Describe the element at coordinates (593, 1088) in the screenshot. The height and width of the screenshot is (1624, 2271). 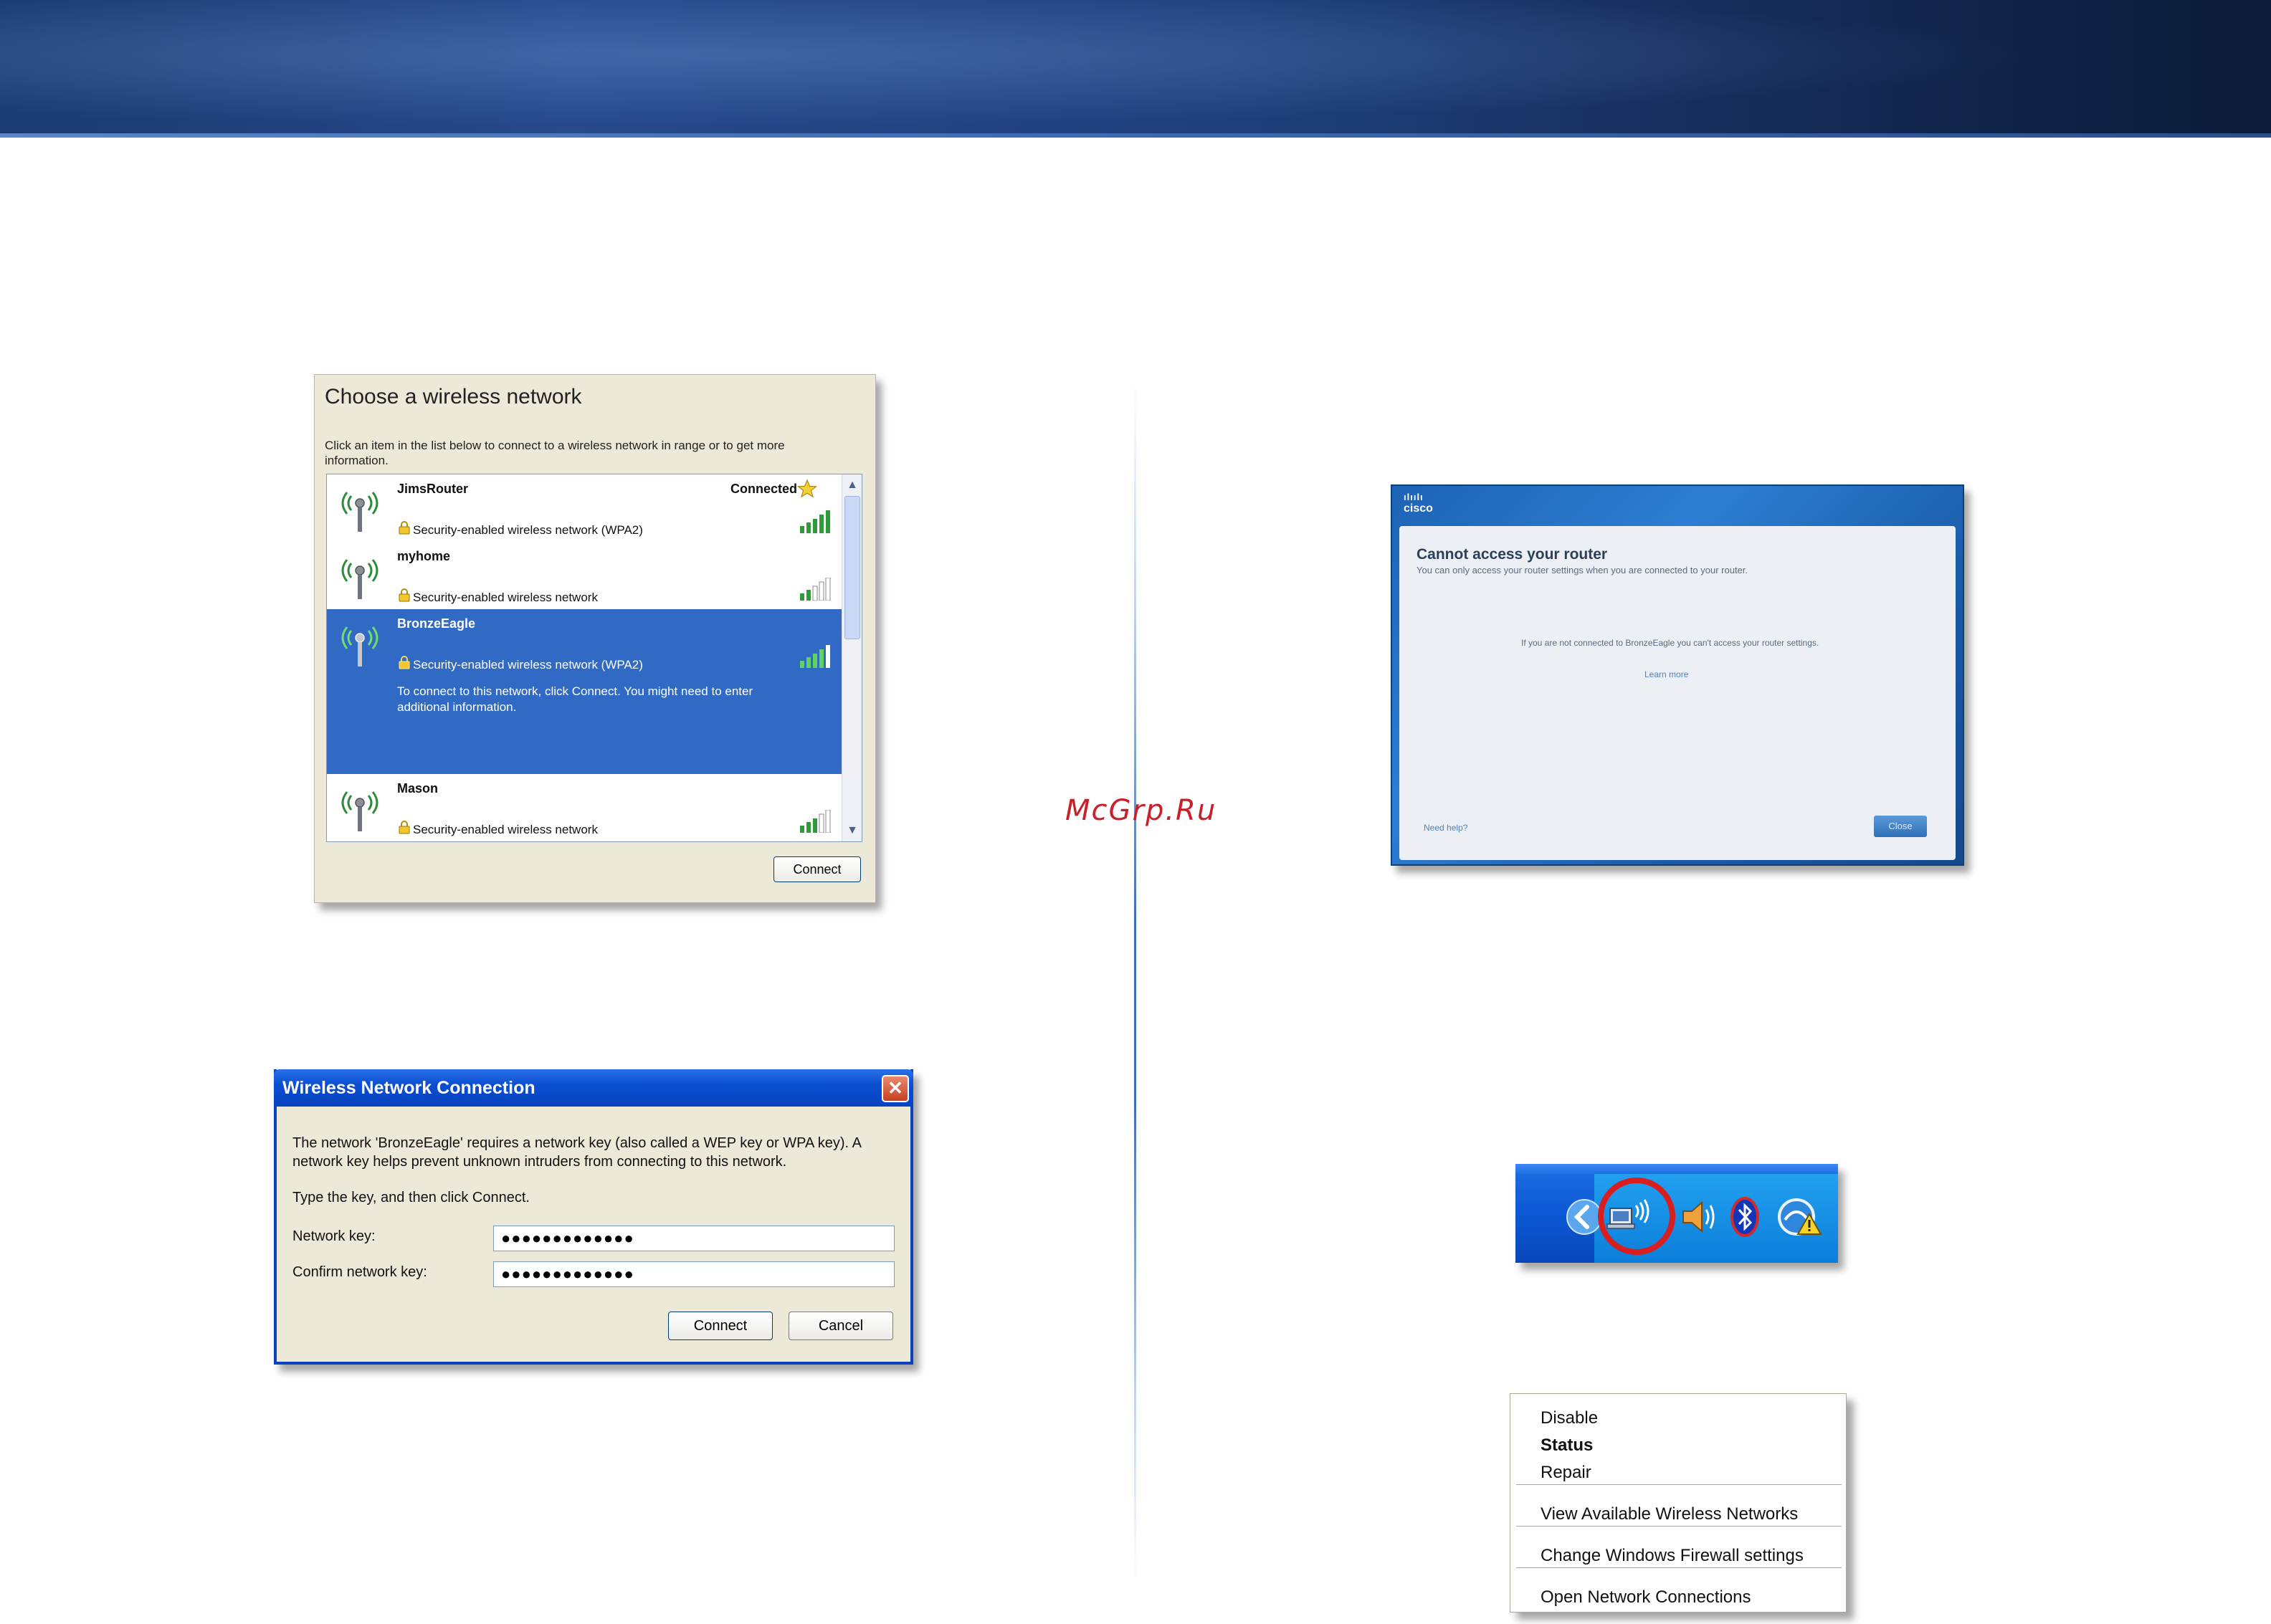
I see `dialog-title-bar: Wireless Network Connection ✕` at that location.